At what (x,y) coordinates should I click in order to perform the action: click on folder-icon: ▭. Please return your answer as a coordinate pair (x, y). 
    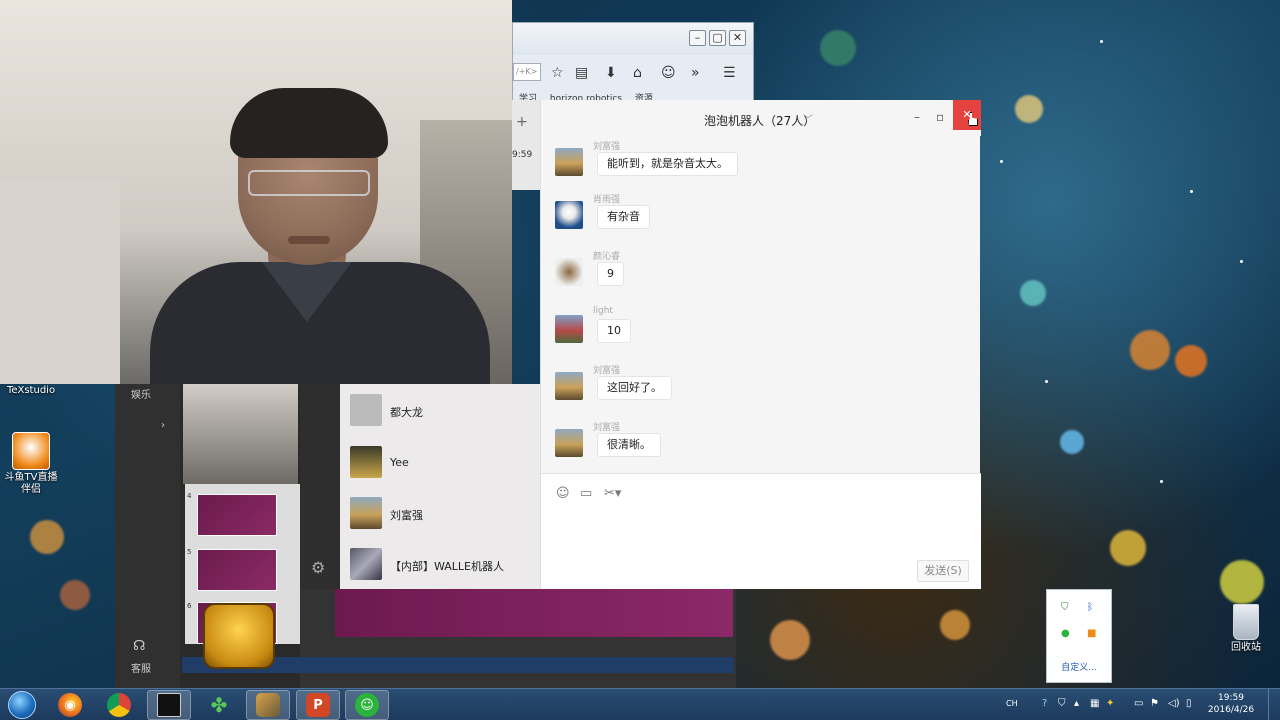
    Looking at the image, I should click on (586, 493).